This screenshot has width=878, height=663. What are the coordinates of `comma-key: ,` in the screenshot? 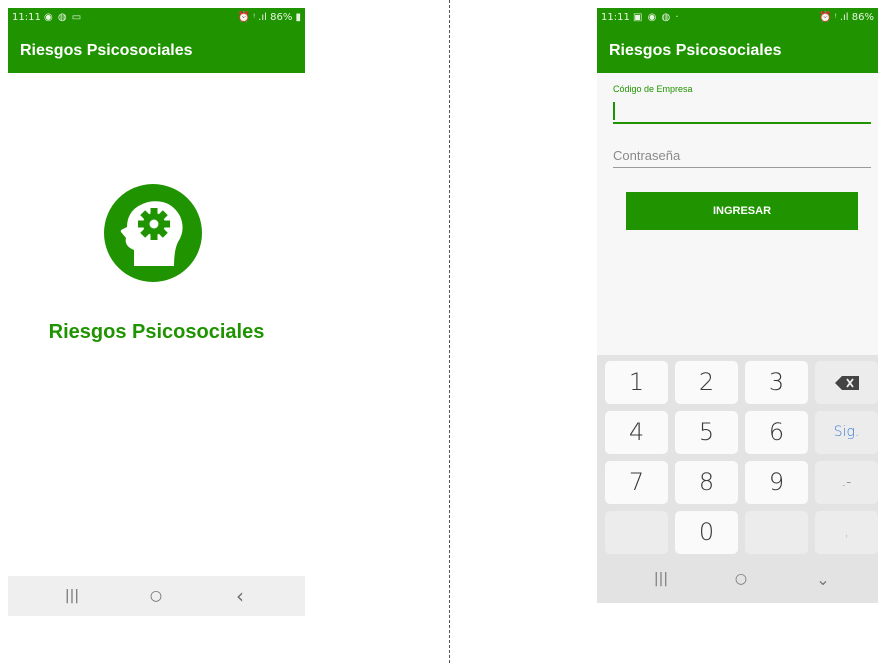 It's located at (846, 532).